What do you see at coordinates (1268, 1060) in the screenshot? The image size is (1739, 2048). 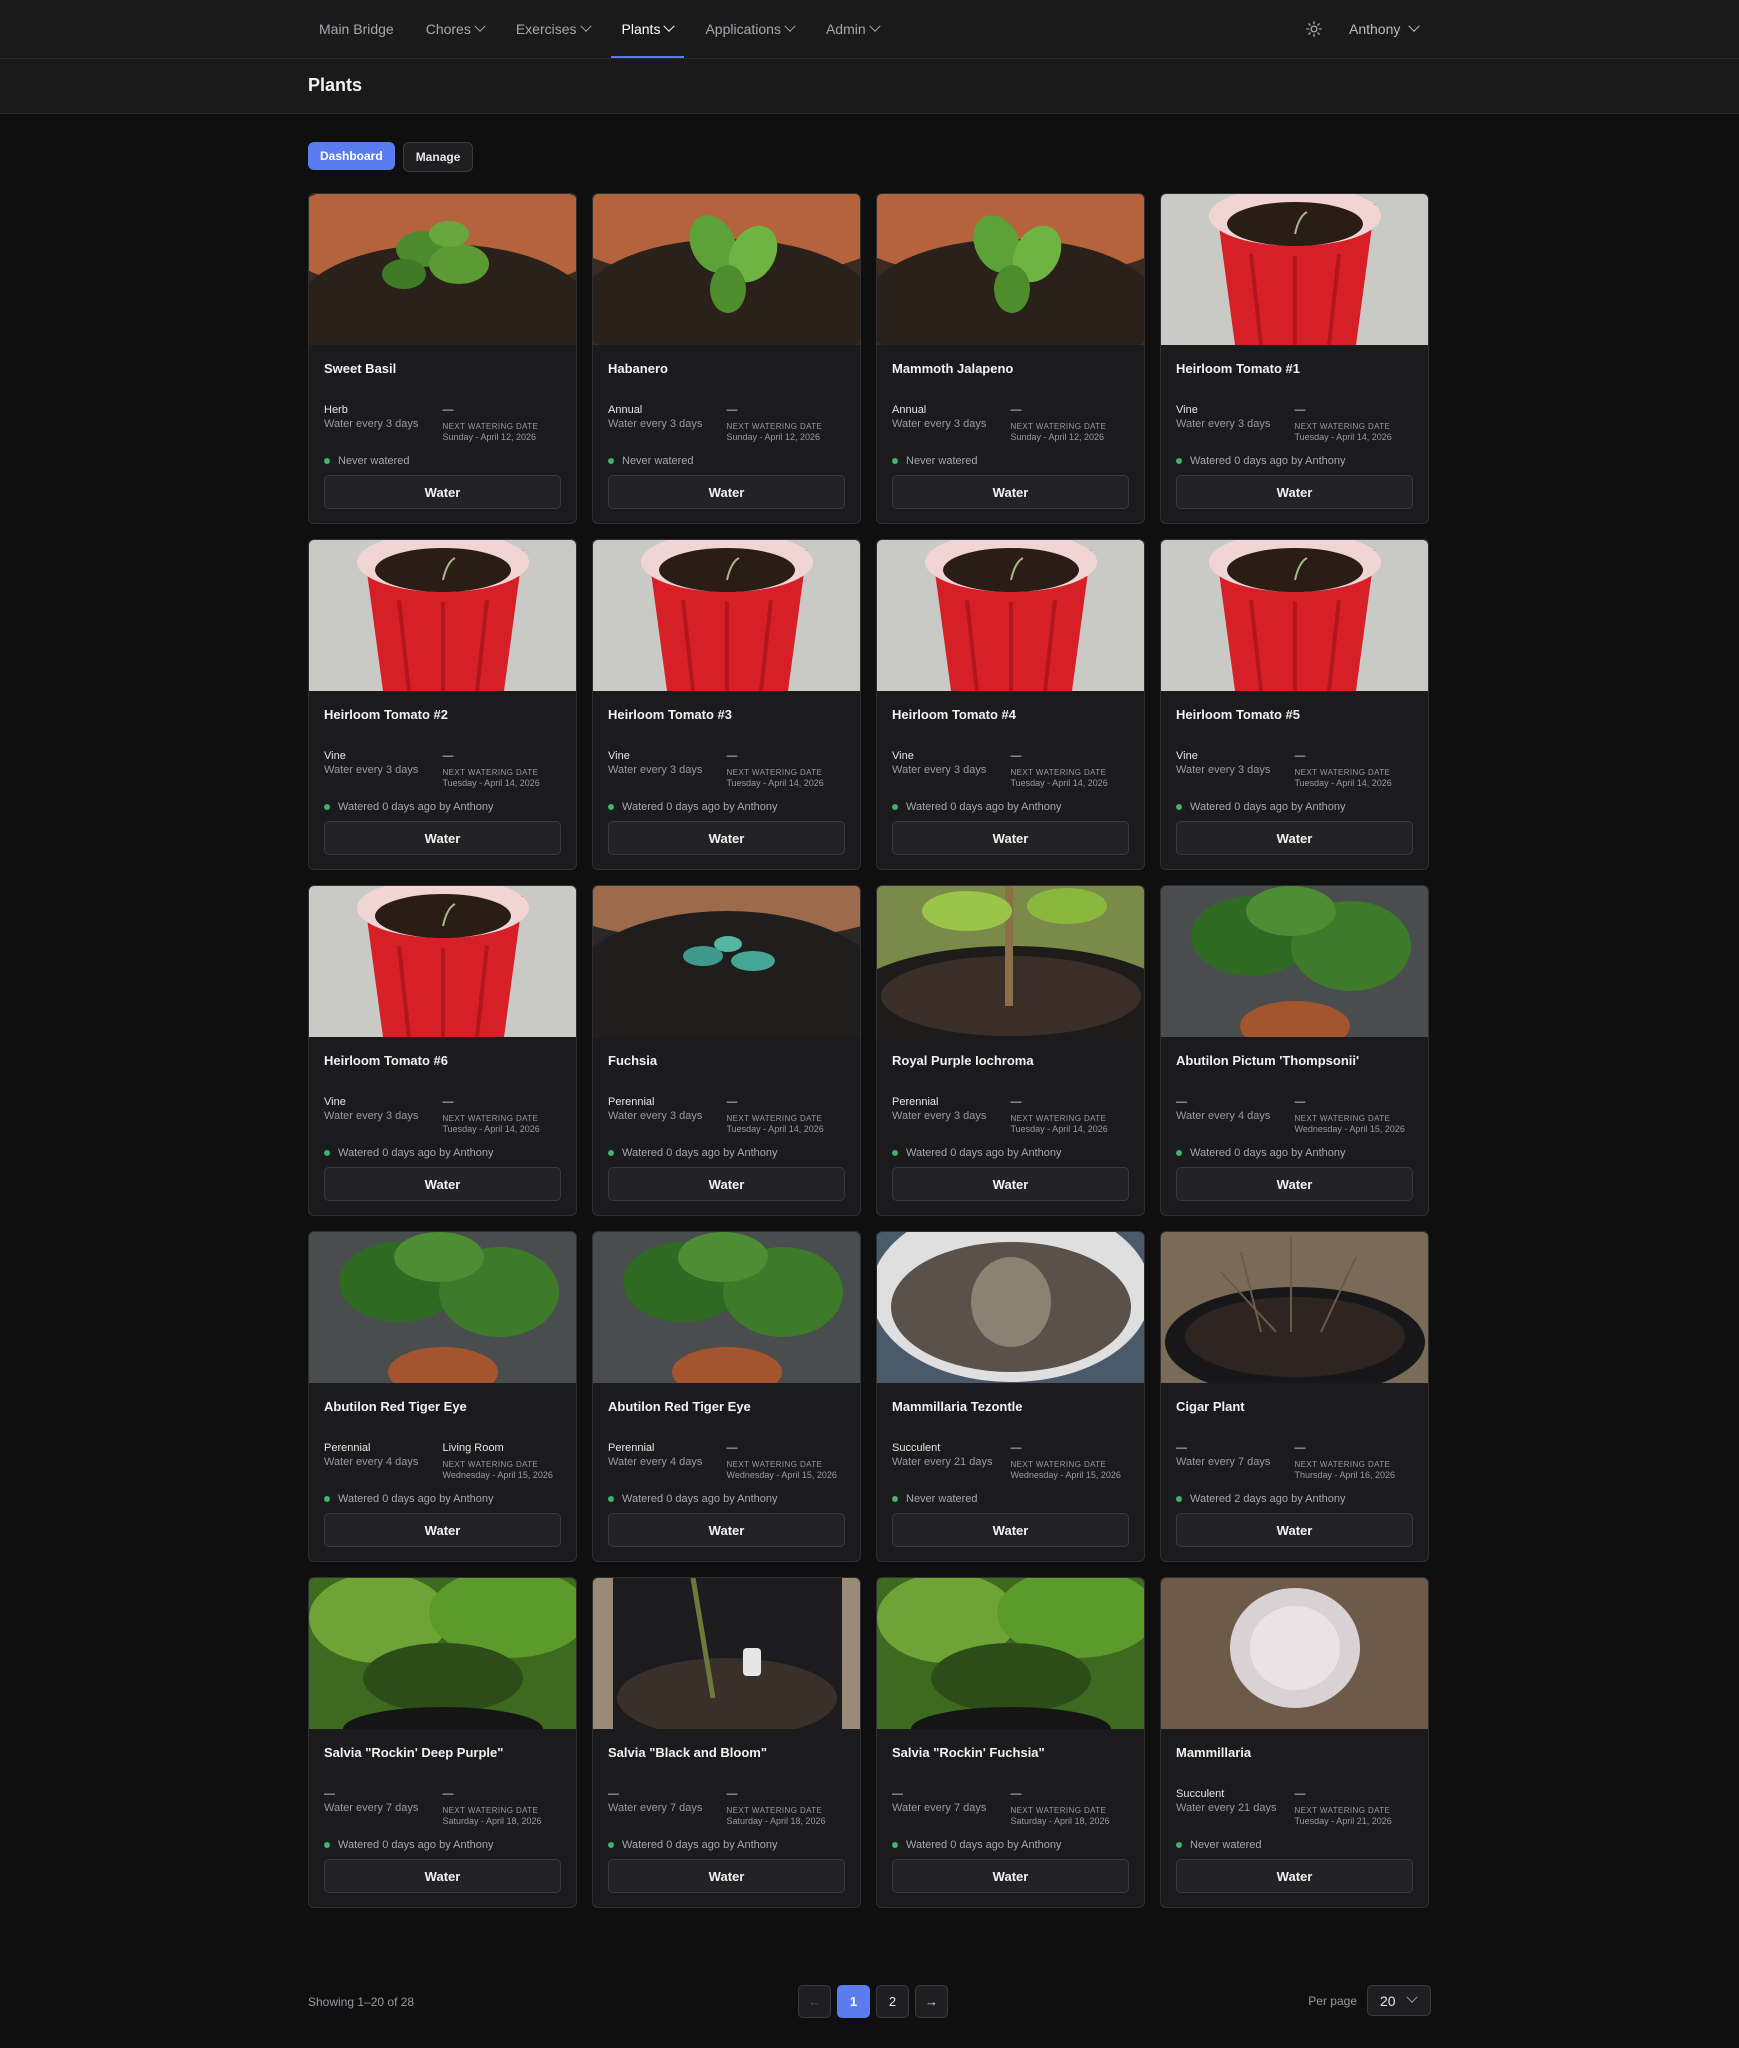 I see `plant-name: Abutilon Pictum 'Thompsonii'` at bounding box center [1268, 1060].